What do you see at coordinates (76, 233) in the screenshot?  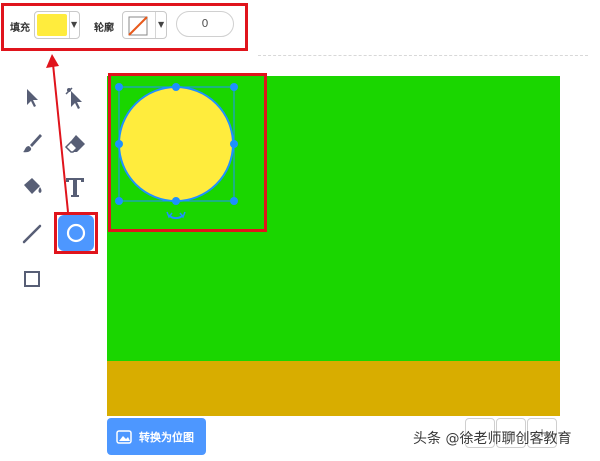 I see `circle-tool-highlight` at bounding box center [76, 233].